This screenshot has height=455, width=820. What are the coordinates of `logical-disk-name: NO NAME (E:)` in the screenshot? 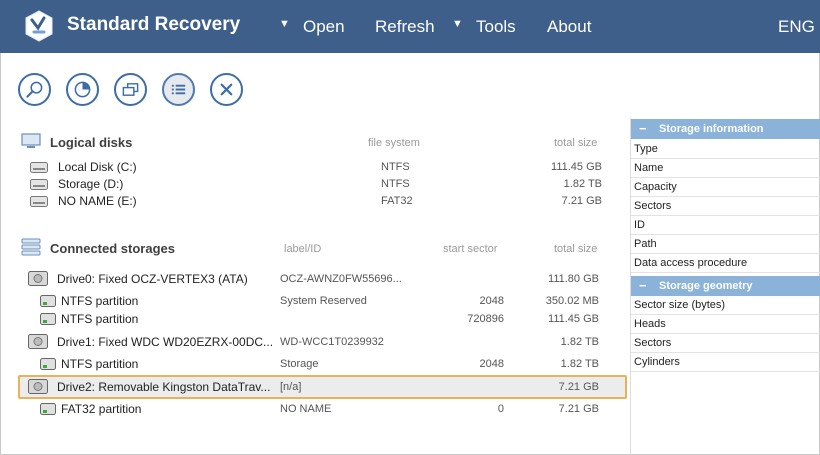 It's located at (97, 201).